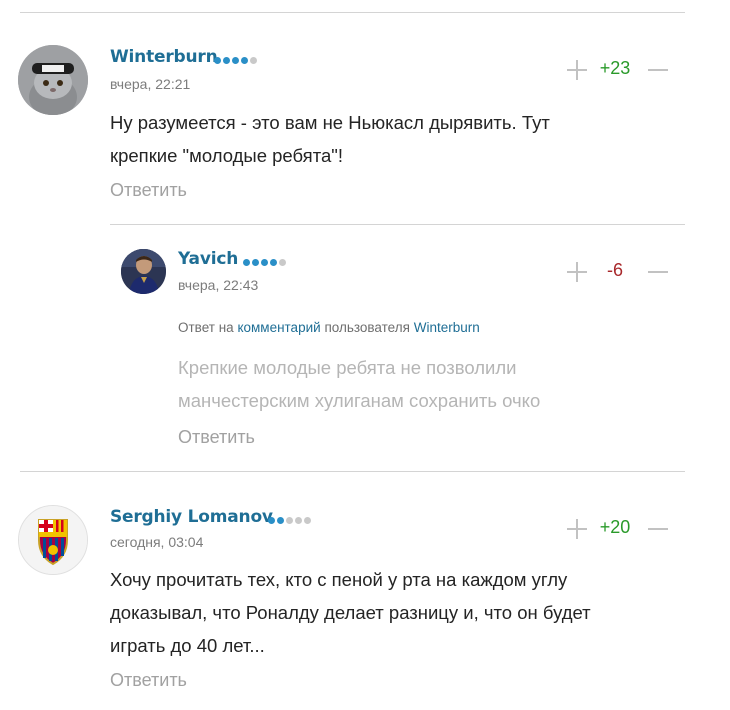  I want to click on comment-line: крепкие "молодые ребята"!, so click(226, 155).